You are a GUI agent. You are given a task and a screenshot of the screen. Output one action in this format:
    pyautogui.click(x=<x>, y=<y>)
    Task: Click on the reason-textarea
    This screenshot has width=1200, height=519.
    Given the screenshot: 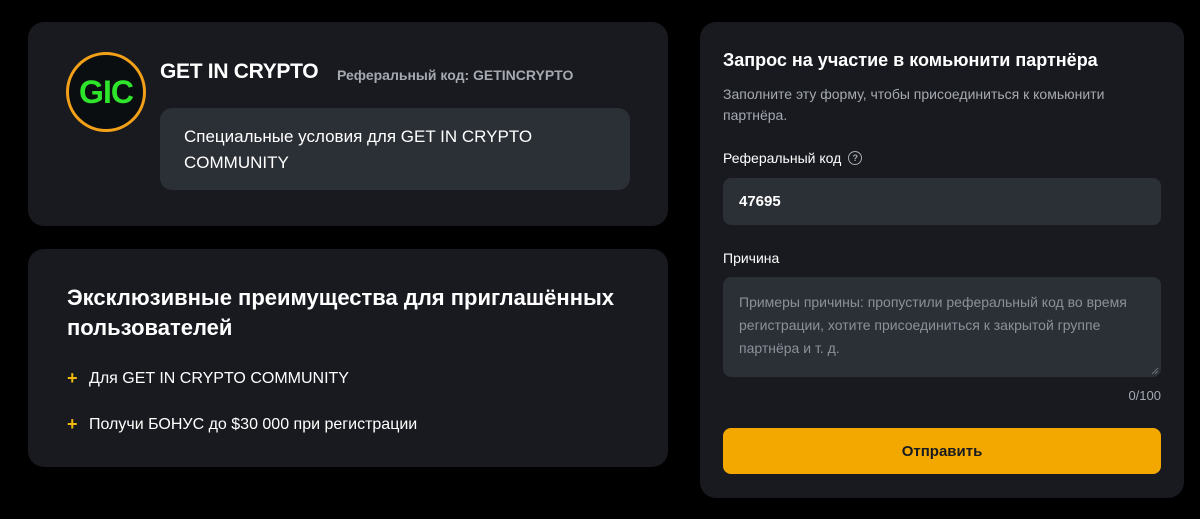 What is the action you would take?
    pyautogui.click(x=942, y=327)
    